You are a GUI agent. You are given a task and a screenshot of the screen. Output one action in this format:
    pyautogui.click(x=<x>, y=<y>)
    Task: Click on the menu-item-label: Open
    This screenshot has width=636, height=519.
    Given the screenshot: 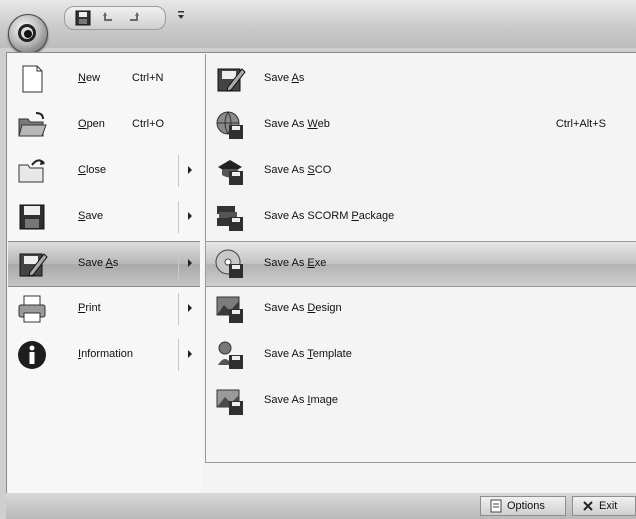 What is the action you would take?
    pyautogui.click(x=91, y=124)
    